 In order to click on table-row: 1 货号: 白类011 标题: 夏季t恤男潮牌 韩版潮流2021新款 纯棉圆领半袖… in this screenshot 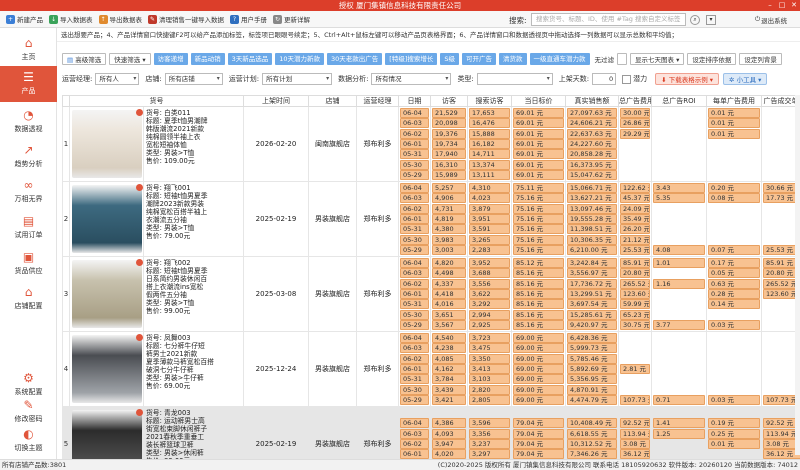, I will do `click(431, 144)`.